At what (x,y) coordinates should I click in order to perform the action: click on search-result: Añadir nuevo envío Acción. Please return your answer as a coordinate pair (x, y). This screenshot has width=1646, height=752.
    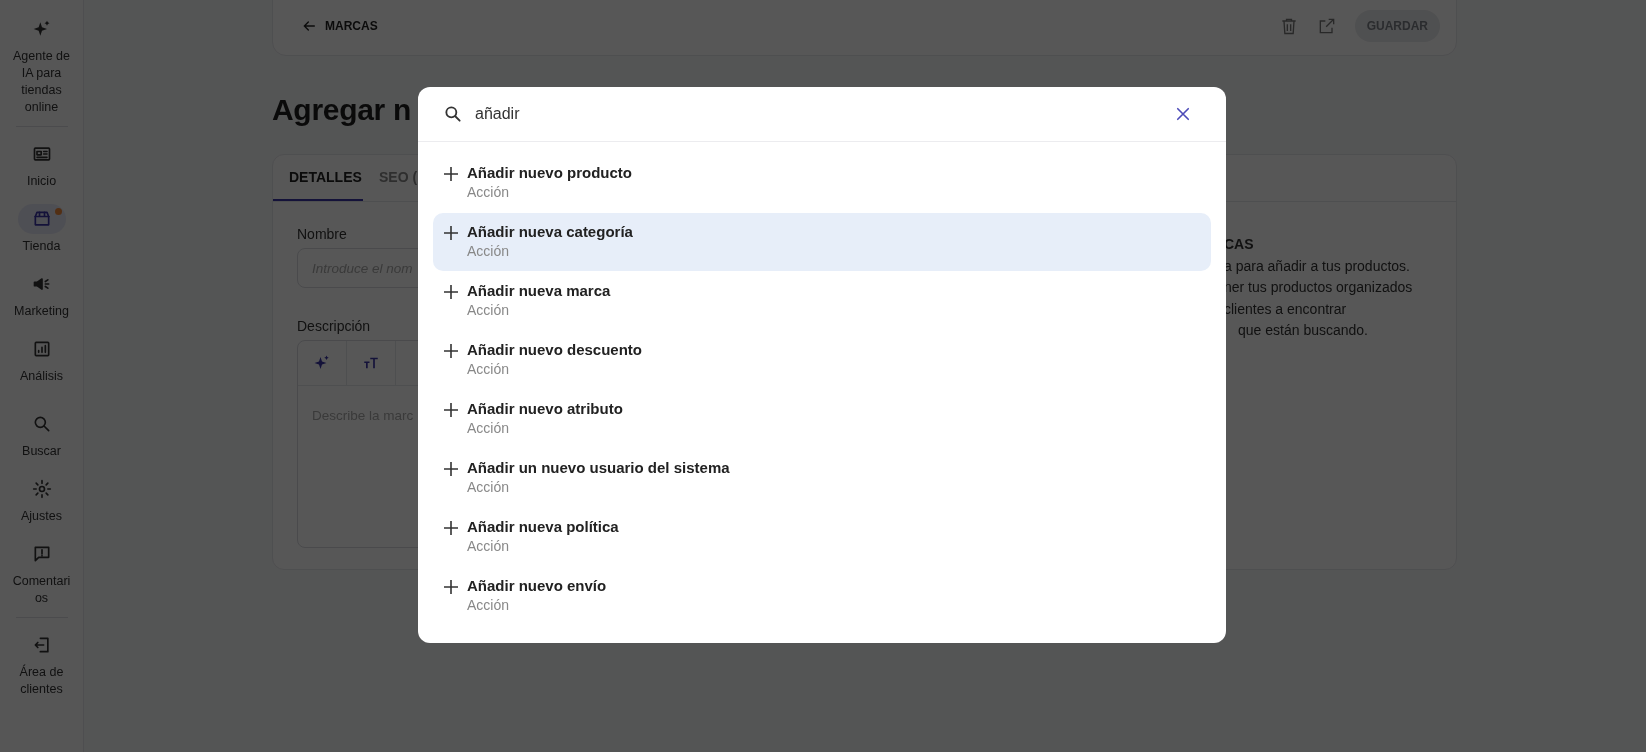
    Looking at the image, I should click on (822, 596).